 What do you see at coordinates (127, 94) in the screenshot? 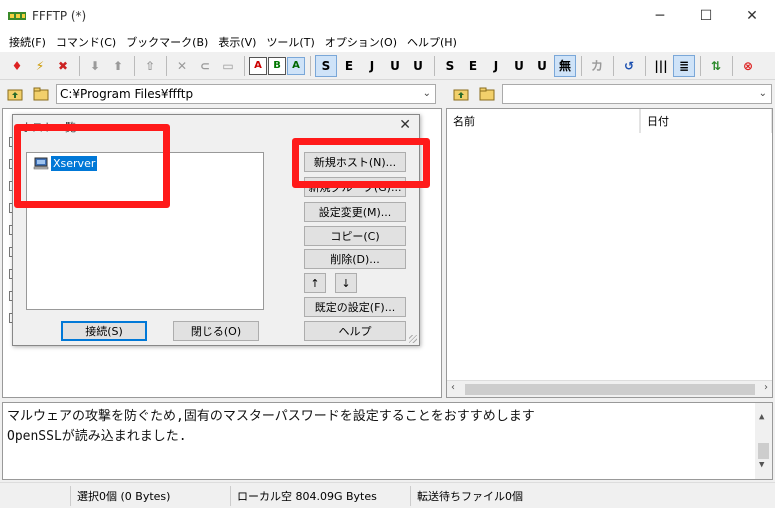
I see `local-path-value: C:¥Program Files¥ffftp` at bounding box center [127, 94].